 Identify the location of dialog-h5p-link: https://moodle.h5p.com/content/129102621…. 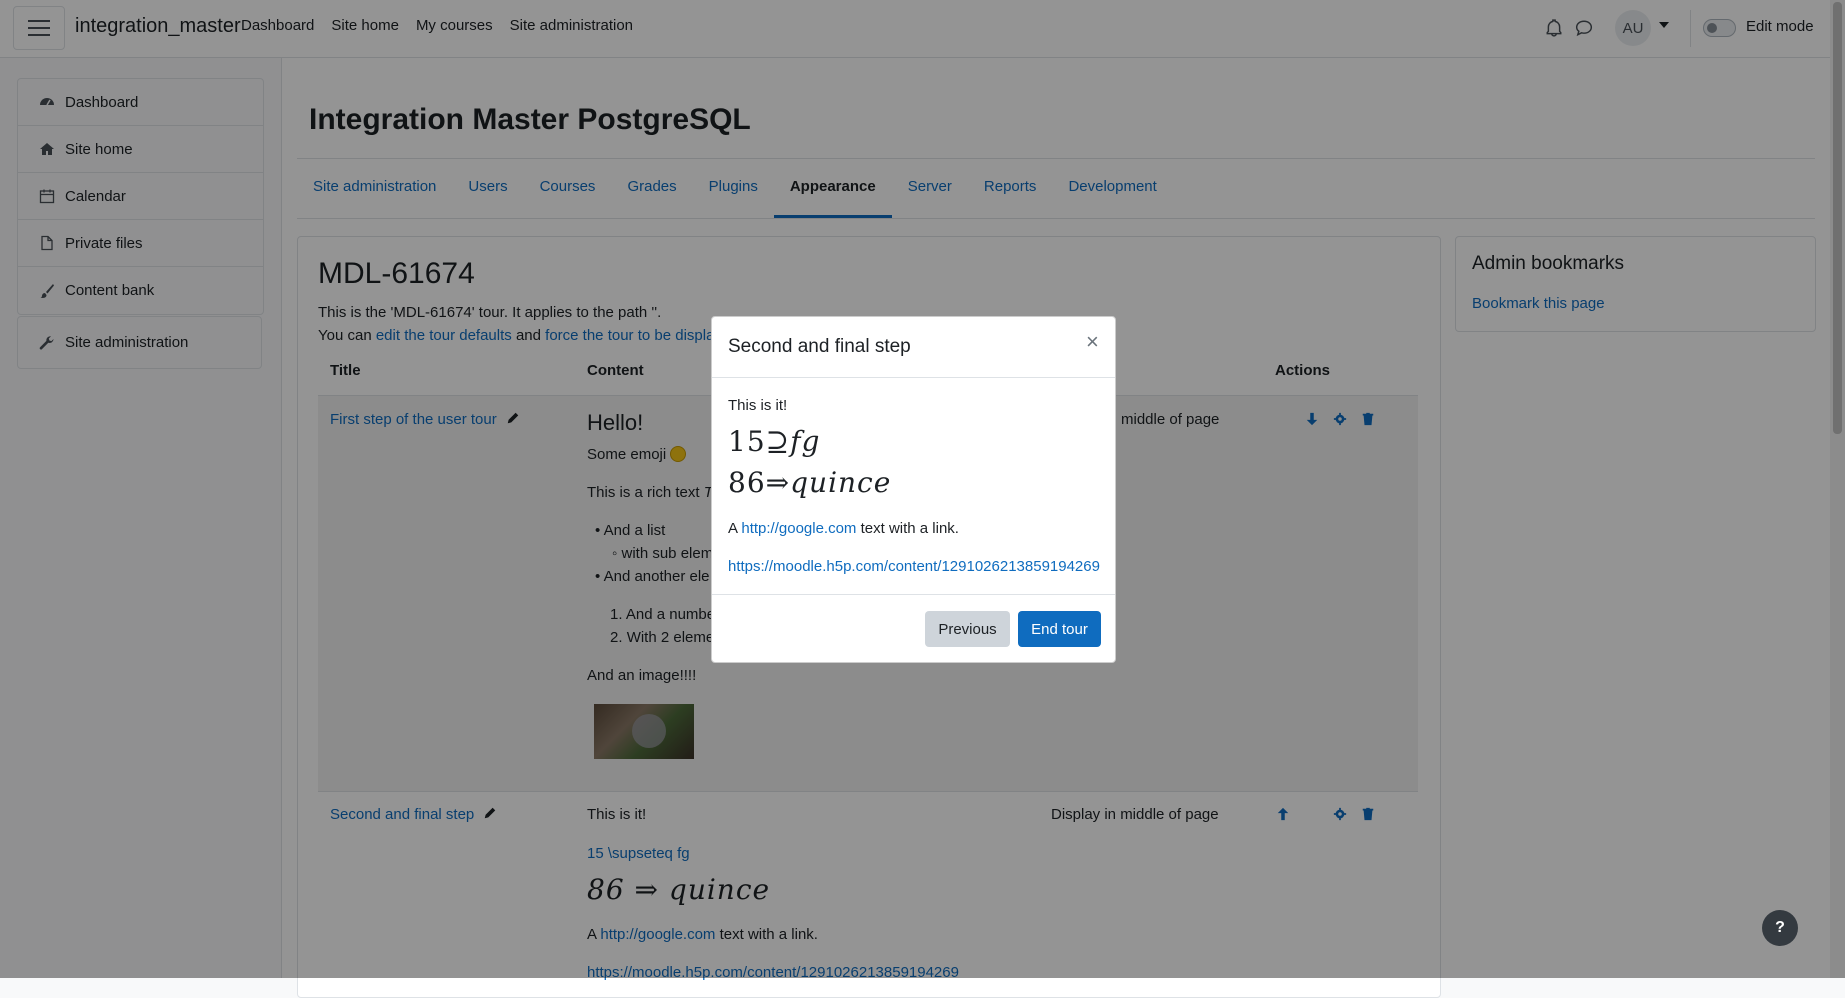
(914, 566).